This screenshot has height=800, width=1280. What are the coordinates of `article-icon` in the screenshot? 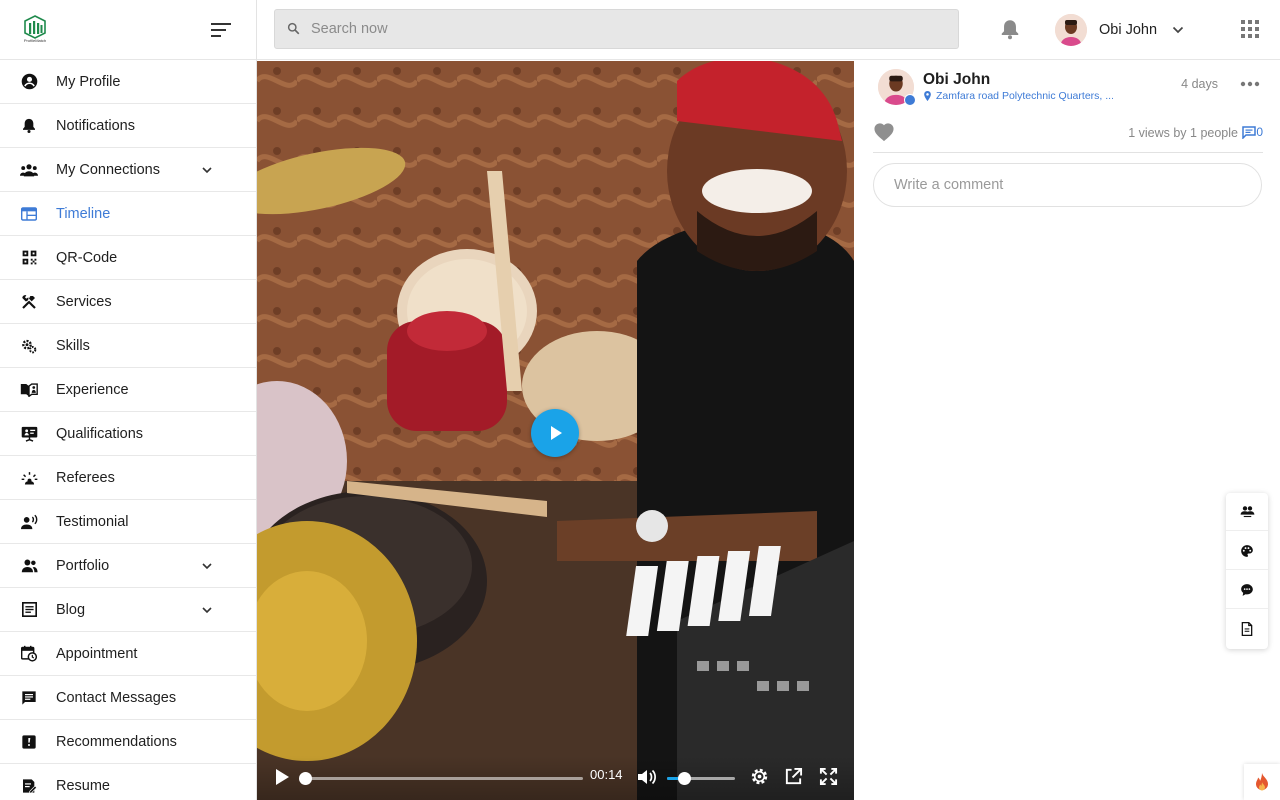 It's located at (29, 610).